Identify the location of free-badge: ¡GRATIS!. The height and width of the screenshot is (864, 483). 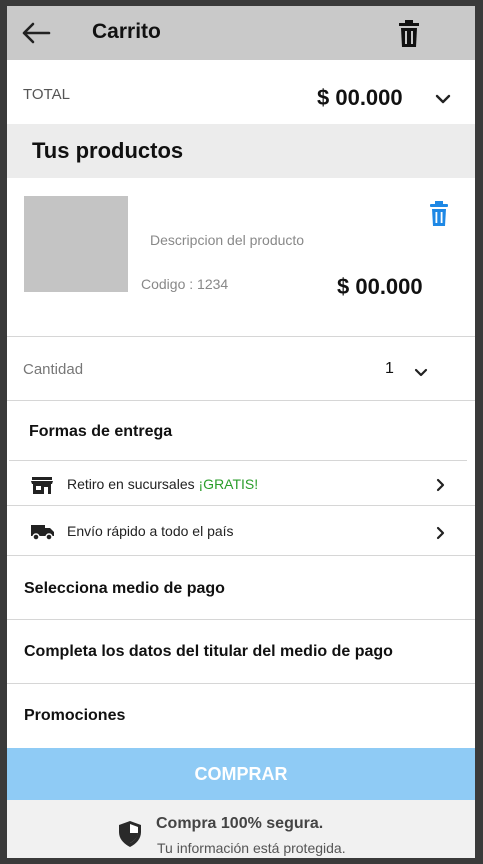
(228, 484).